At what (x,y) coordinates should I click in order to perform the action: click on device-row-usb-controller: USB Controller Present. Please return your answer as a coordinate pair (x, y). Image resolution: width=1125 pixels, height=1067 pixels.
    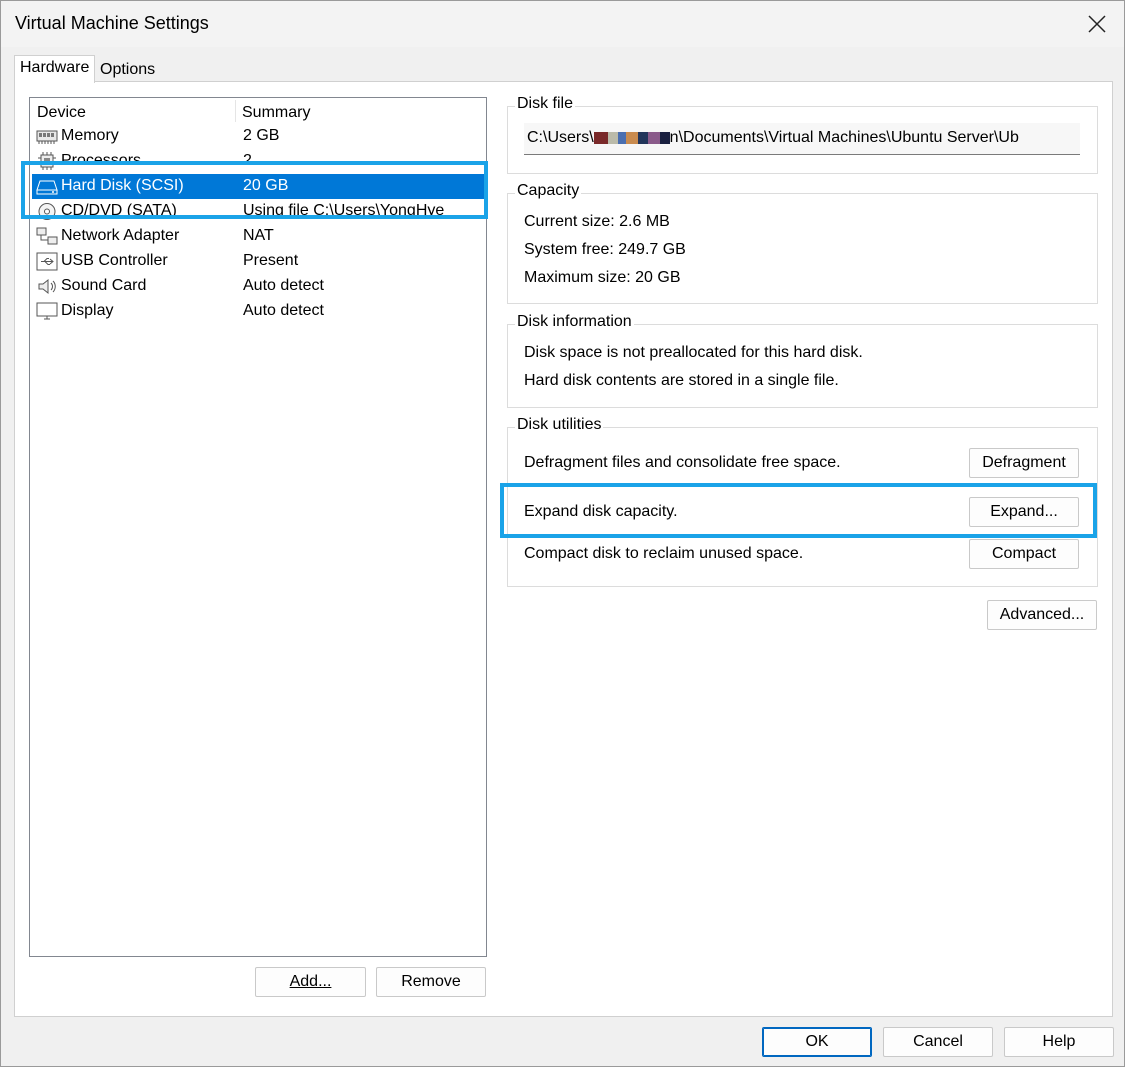
    Looking at the image, I should click on (258, 261).